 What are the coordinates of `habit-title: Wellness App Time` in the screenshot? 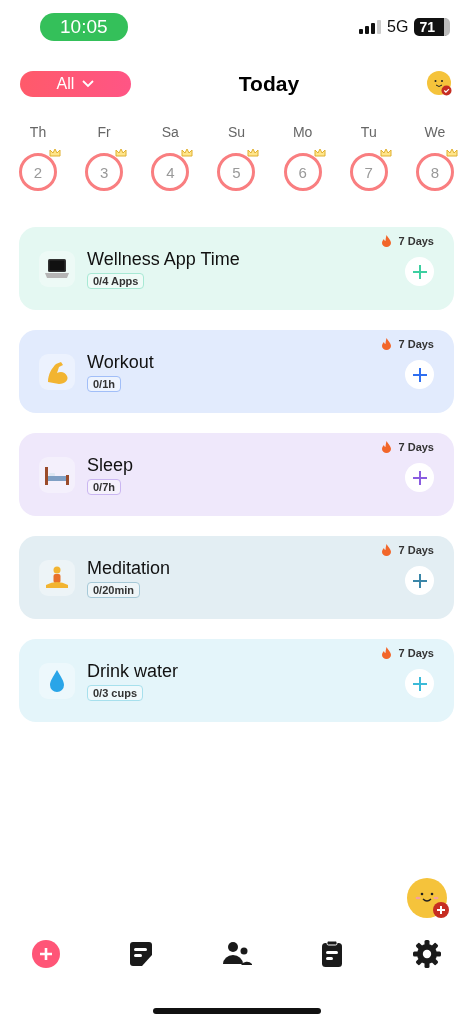 It's located at (163, 259).